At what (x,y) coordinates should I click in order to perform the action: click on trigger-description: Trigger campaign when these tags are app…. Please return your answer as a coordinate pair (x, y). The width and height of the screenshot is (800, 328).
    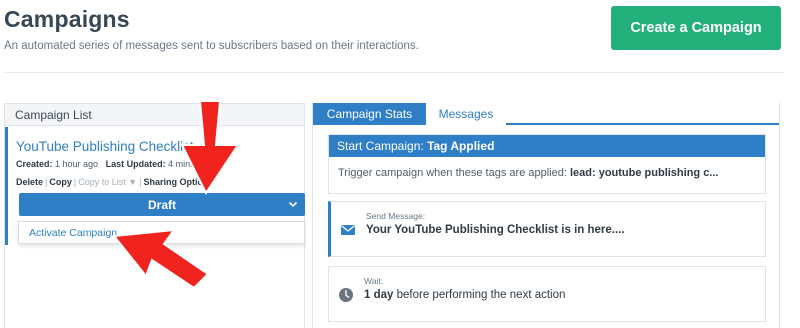
    Looking at the image, I should click on (547, 168).